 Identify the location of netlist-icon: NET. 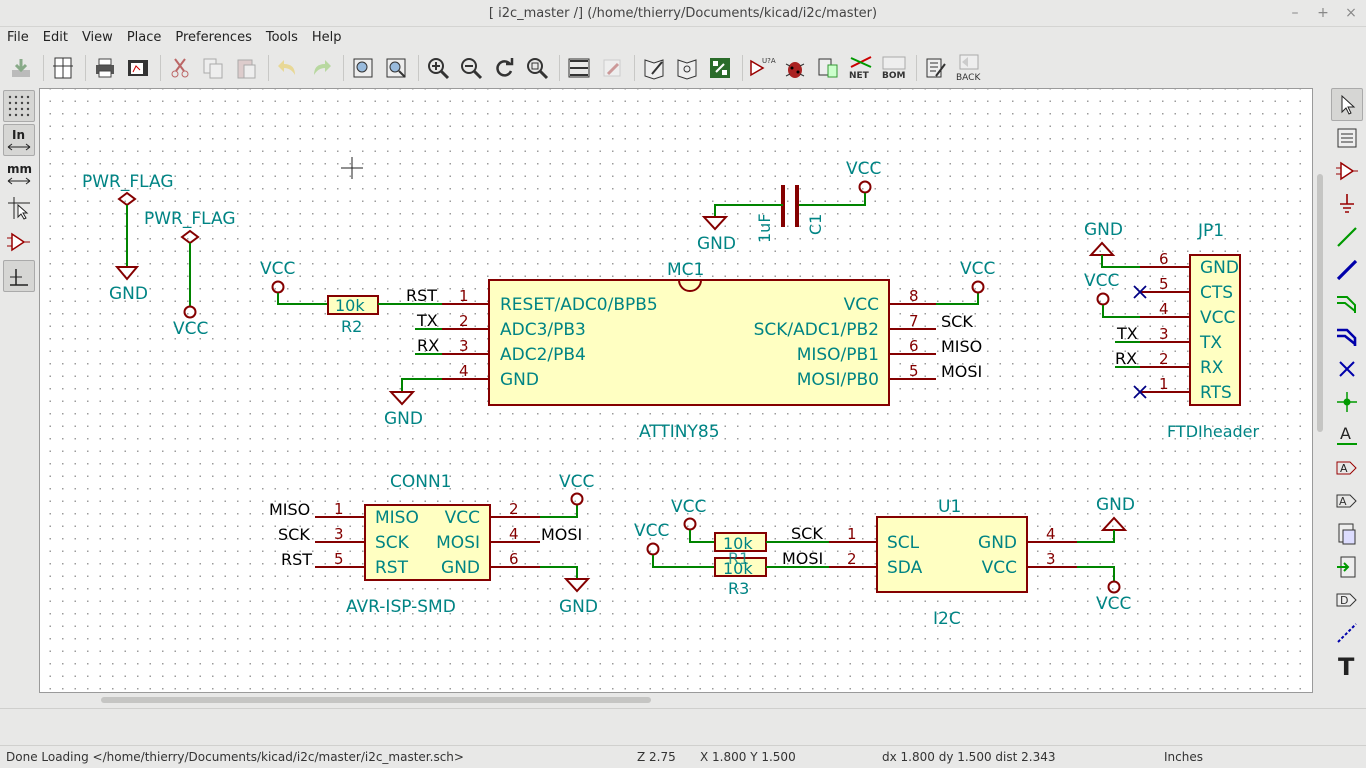
(861, 68).